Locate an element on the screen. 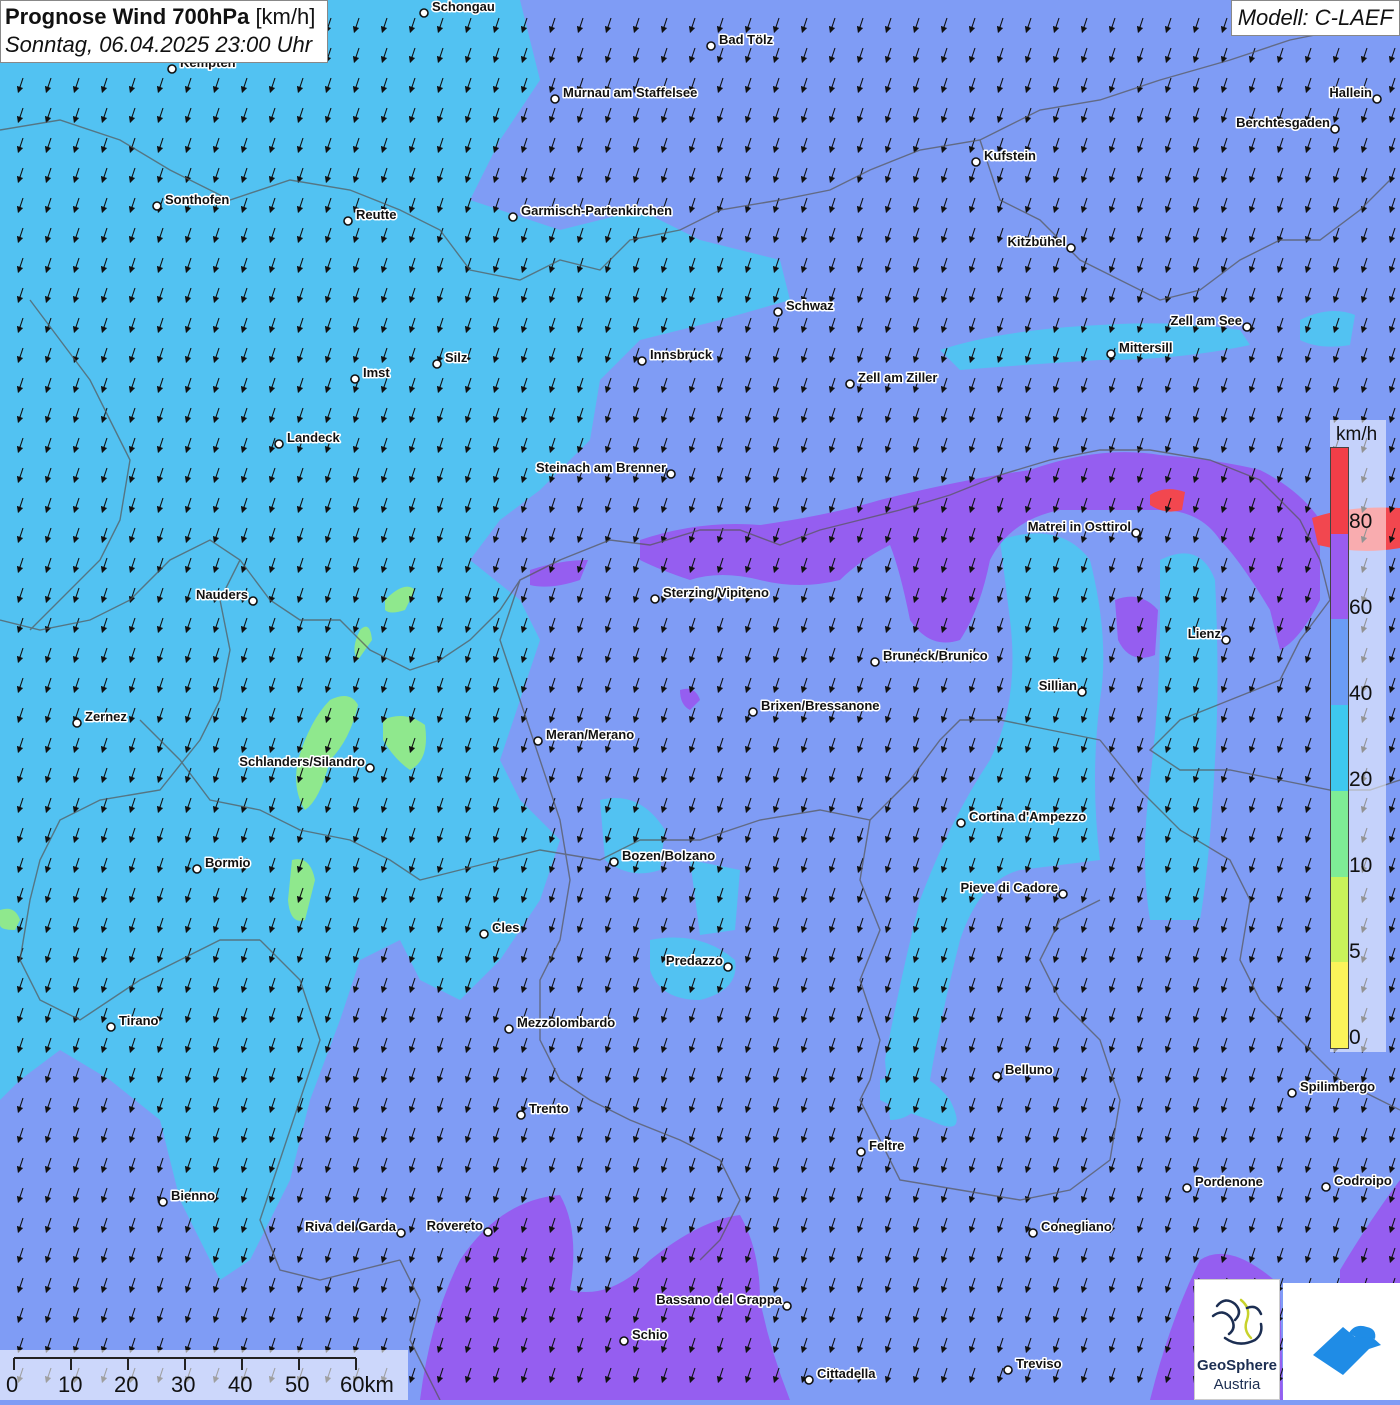 The image size is (1400, 1405). city-label: Trento is located at coordinates (549, 1108).